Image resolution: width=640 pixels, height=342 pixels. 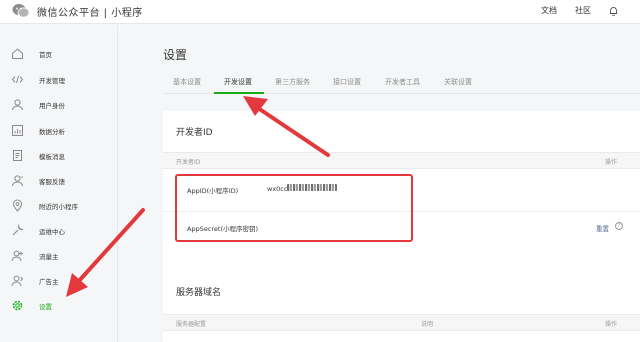 I want to click on support-icon, so click(x=17, y=181).